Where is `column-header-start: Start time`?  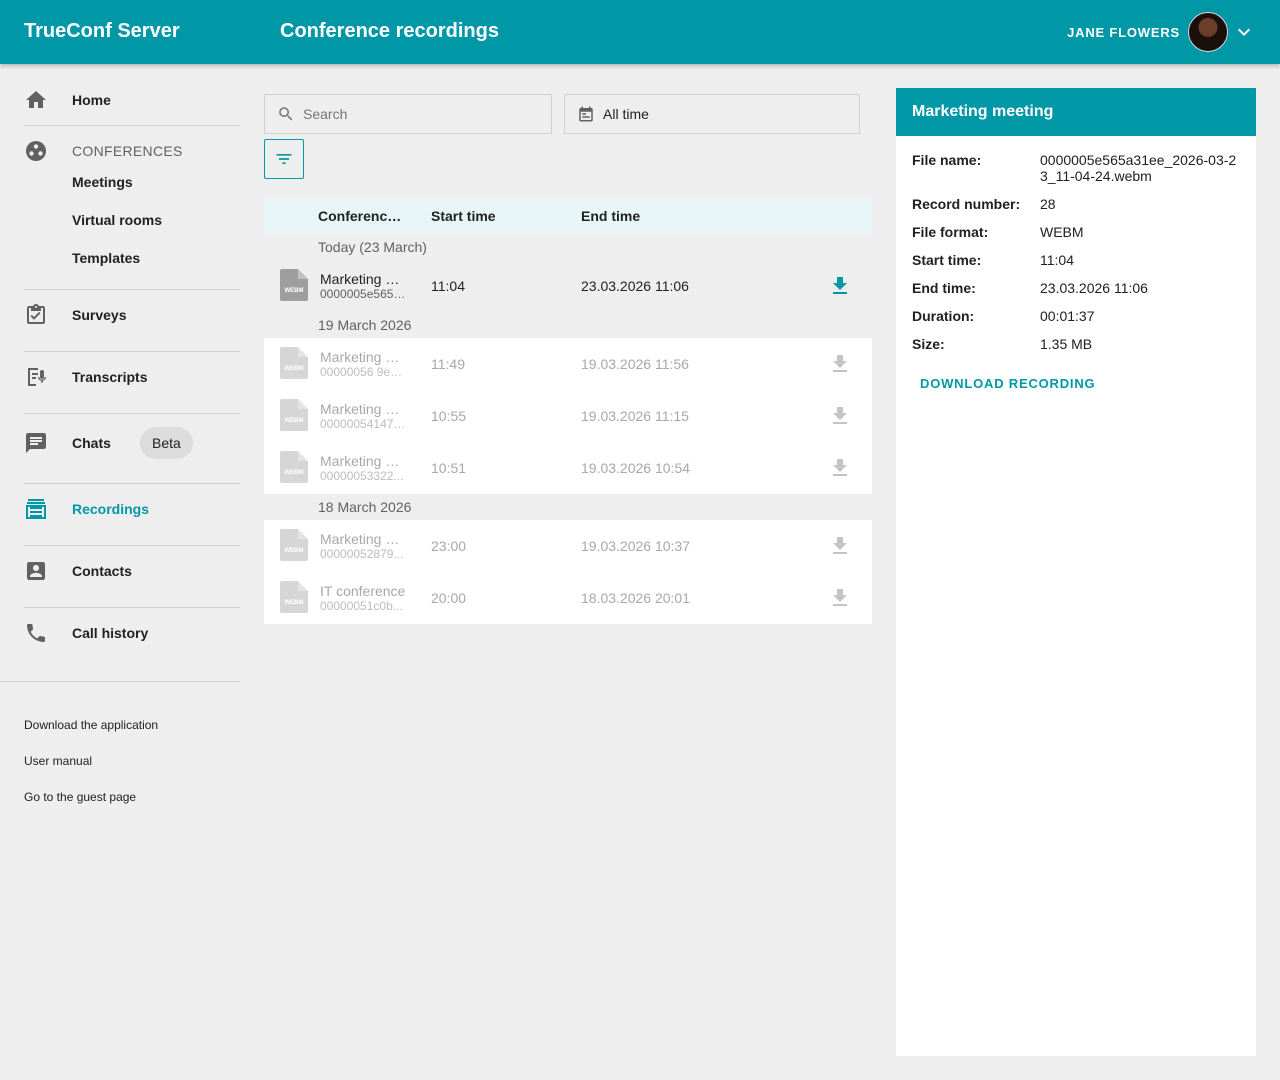 column-header-start: Start time is located at coordinates (463, 216).